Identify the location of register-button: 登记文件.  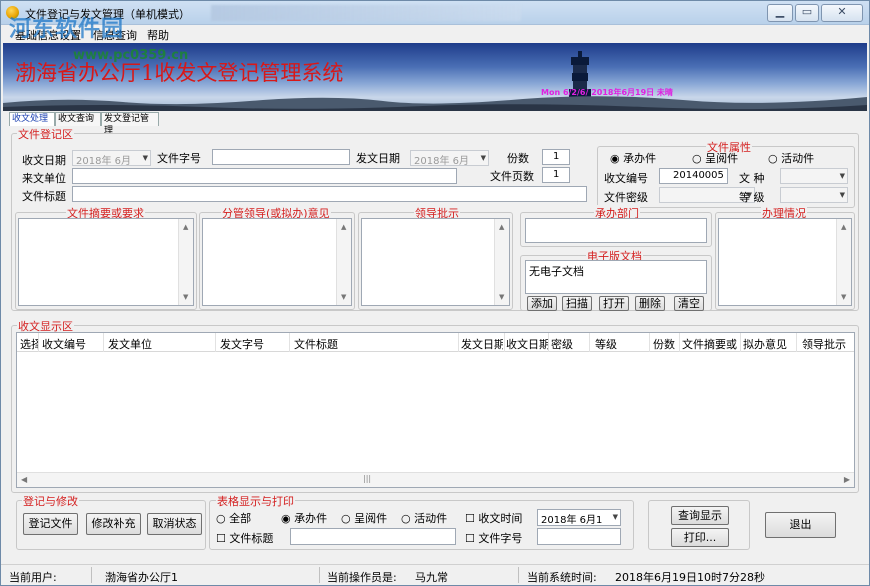
(50, 524).